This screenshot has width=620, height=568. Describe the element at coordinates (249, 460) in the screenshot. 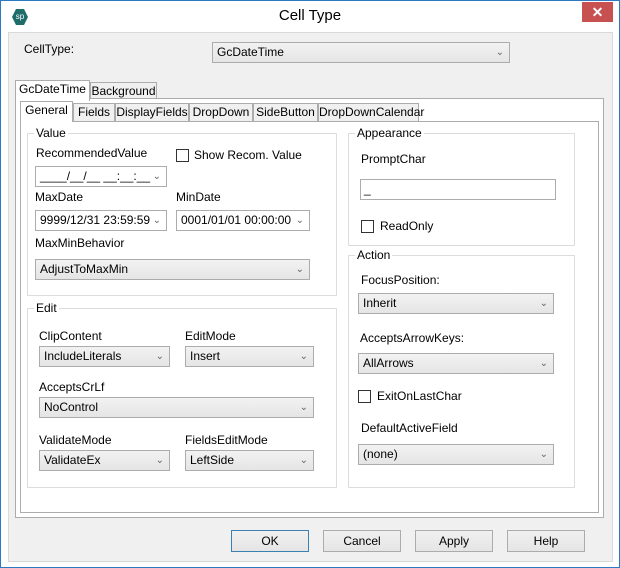

I see `fieldseditmode-select: LeftSide ⌄` at that location.